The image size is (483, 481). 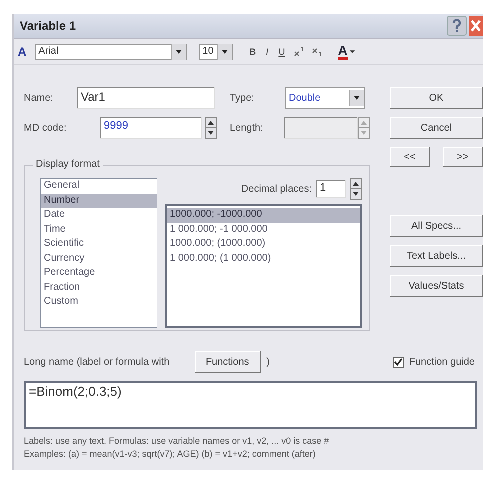 I want to click on type-dropdown: Double, so click(x=325, y=98).